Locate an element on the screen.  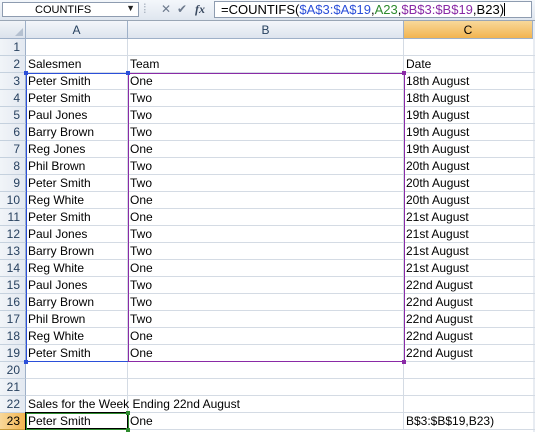
row-header: 17 is located at coordinates (13, 319).